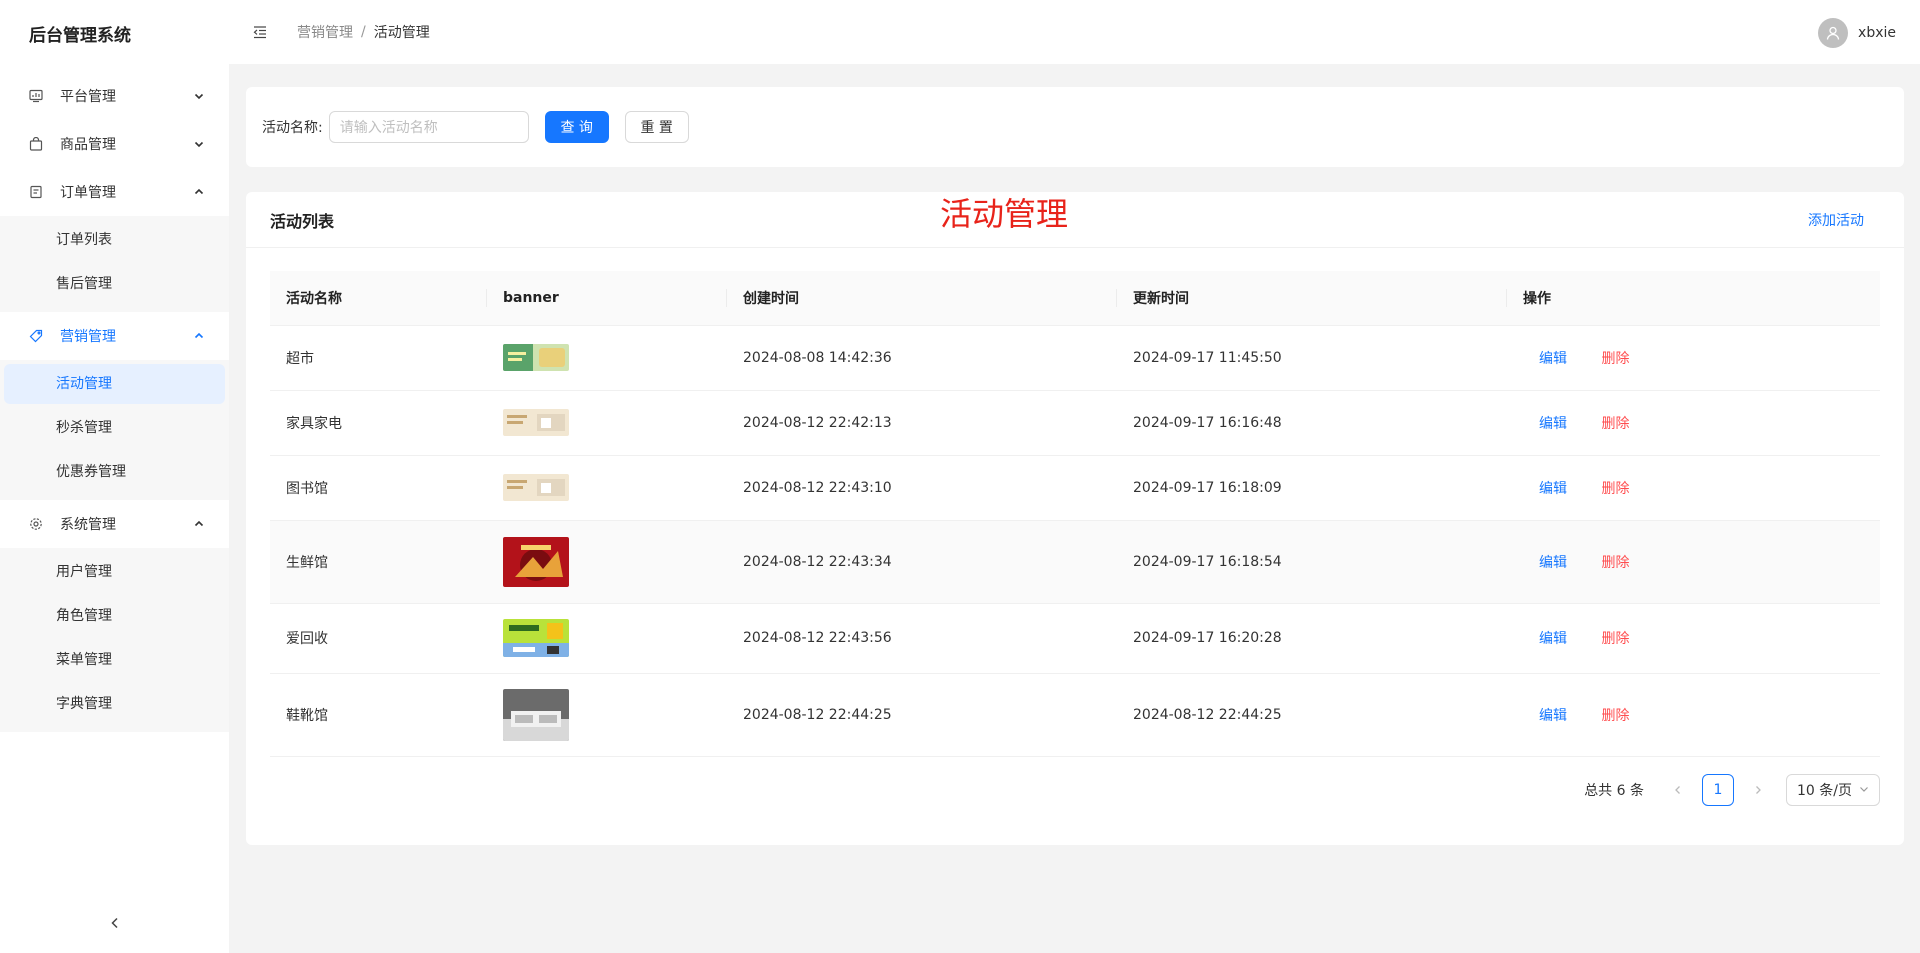 This screenshot has height=953, width=1920. What do you see at coordinates (401, 33) in the screenshot?
I see `breadcrumb-item-activity: 活动管理` at bounding box center [401, 33].